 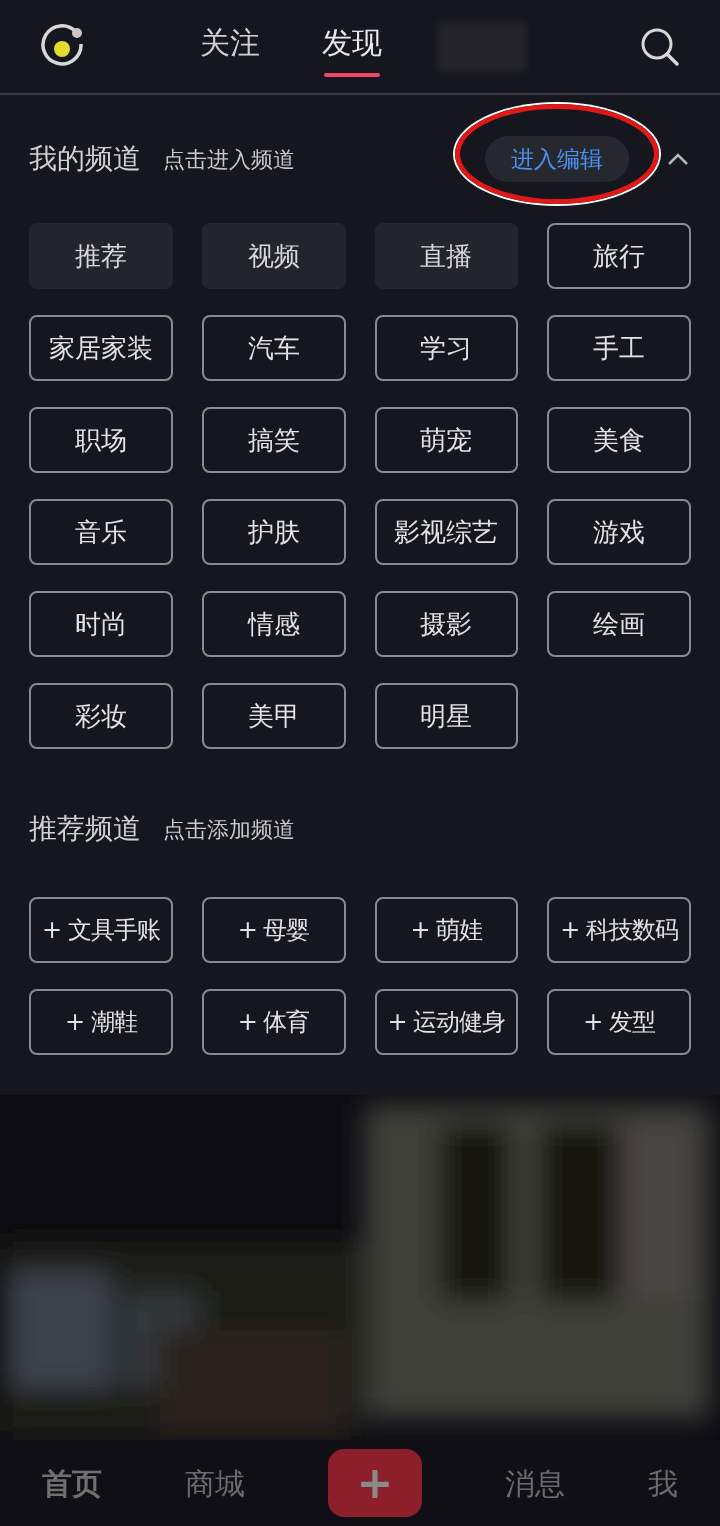 I want to click on channel-chip: 搞笑, so click(x=273, y=440).